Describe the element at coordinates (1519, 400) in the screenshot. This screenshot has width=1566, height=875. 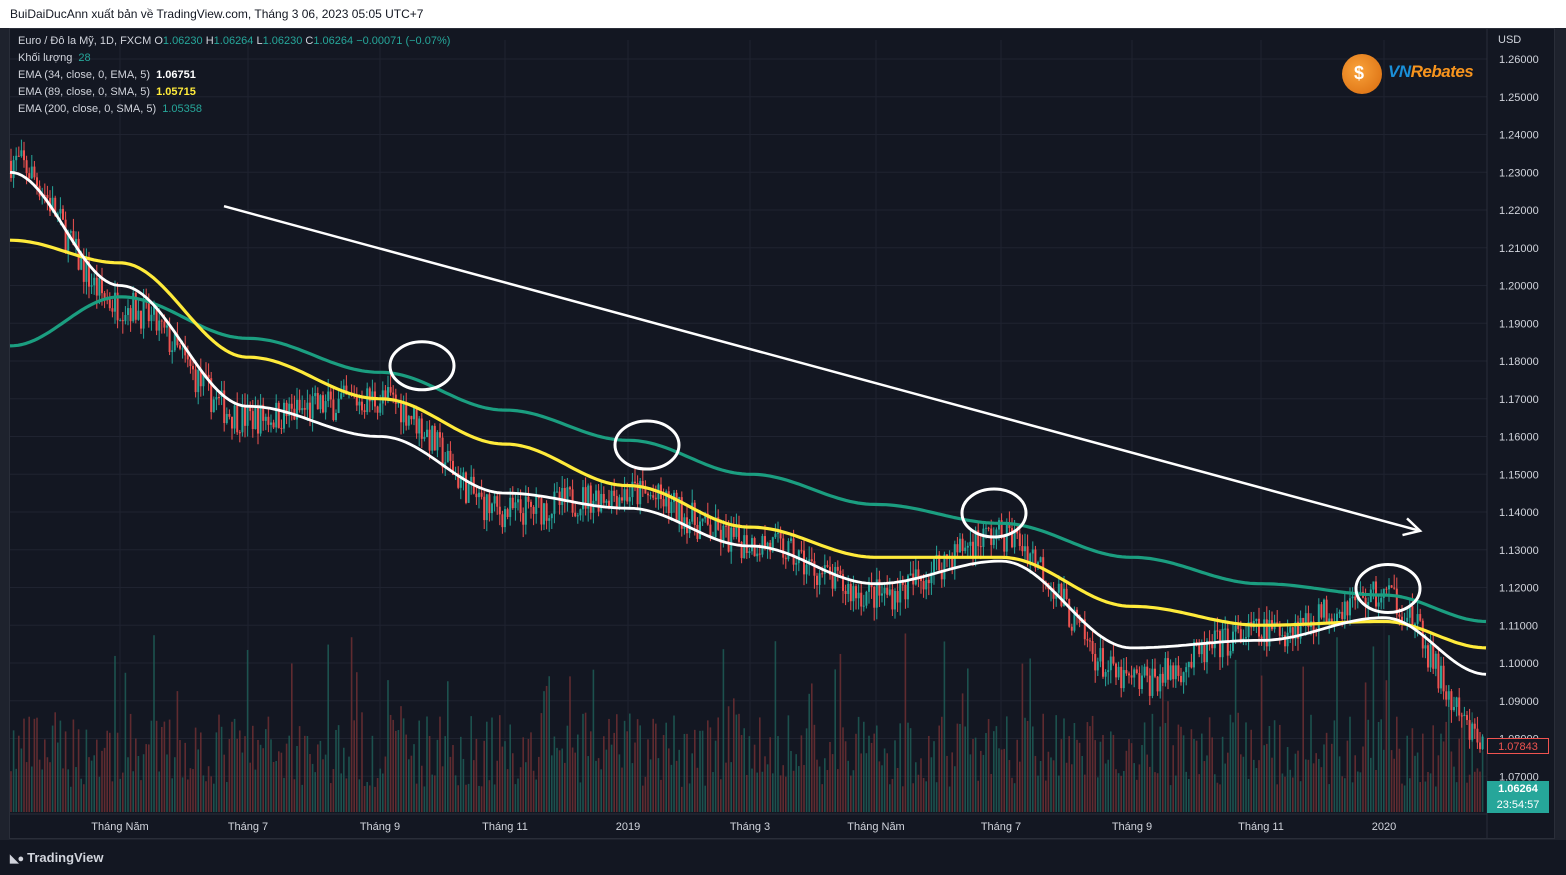
I see `price-tick-label: 1.17000` at that location.